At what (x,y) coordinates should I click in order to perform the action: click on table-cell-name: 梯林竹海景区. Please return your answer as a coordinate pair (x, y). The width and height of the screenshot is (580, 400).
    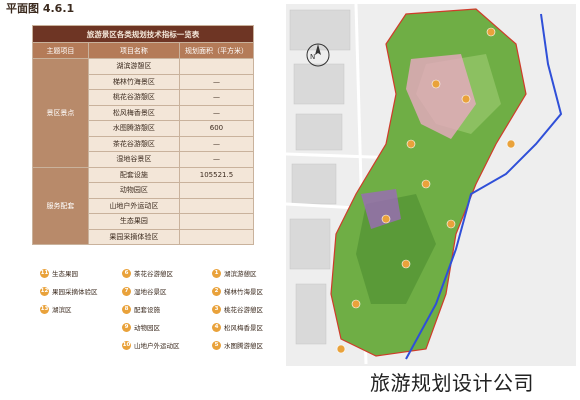
    Looking at the image, I should click on (133, 81).